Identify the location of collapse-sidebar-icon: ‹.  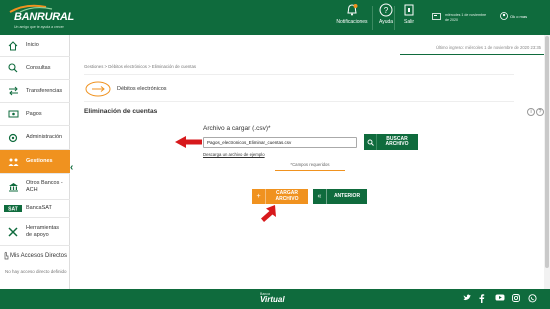
(74, 168).